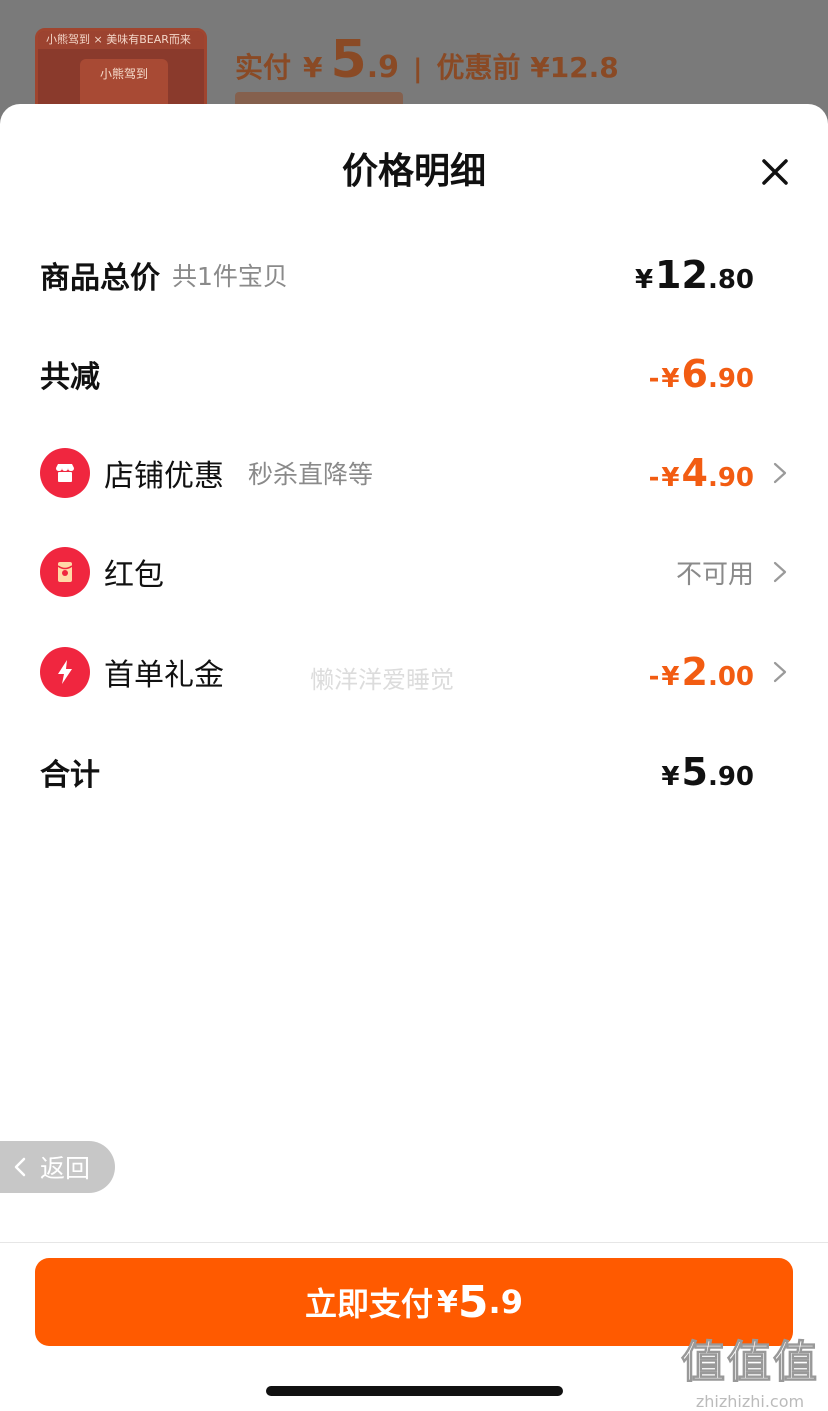  Describe the element at coordinates (134, 575) in the screenshot. I see `red-packet-label: 红包` at that location.